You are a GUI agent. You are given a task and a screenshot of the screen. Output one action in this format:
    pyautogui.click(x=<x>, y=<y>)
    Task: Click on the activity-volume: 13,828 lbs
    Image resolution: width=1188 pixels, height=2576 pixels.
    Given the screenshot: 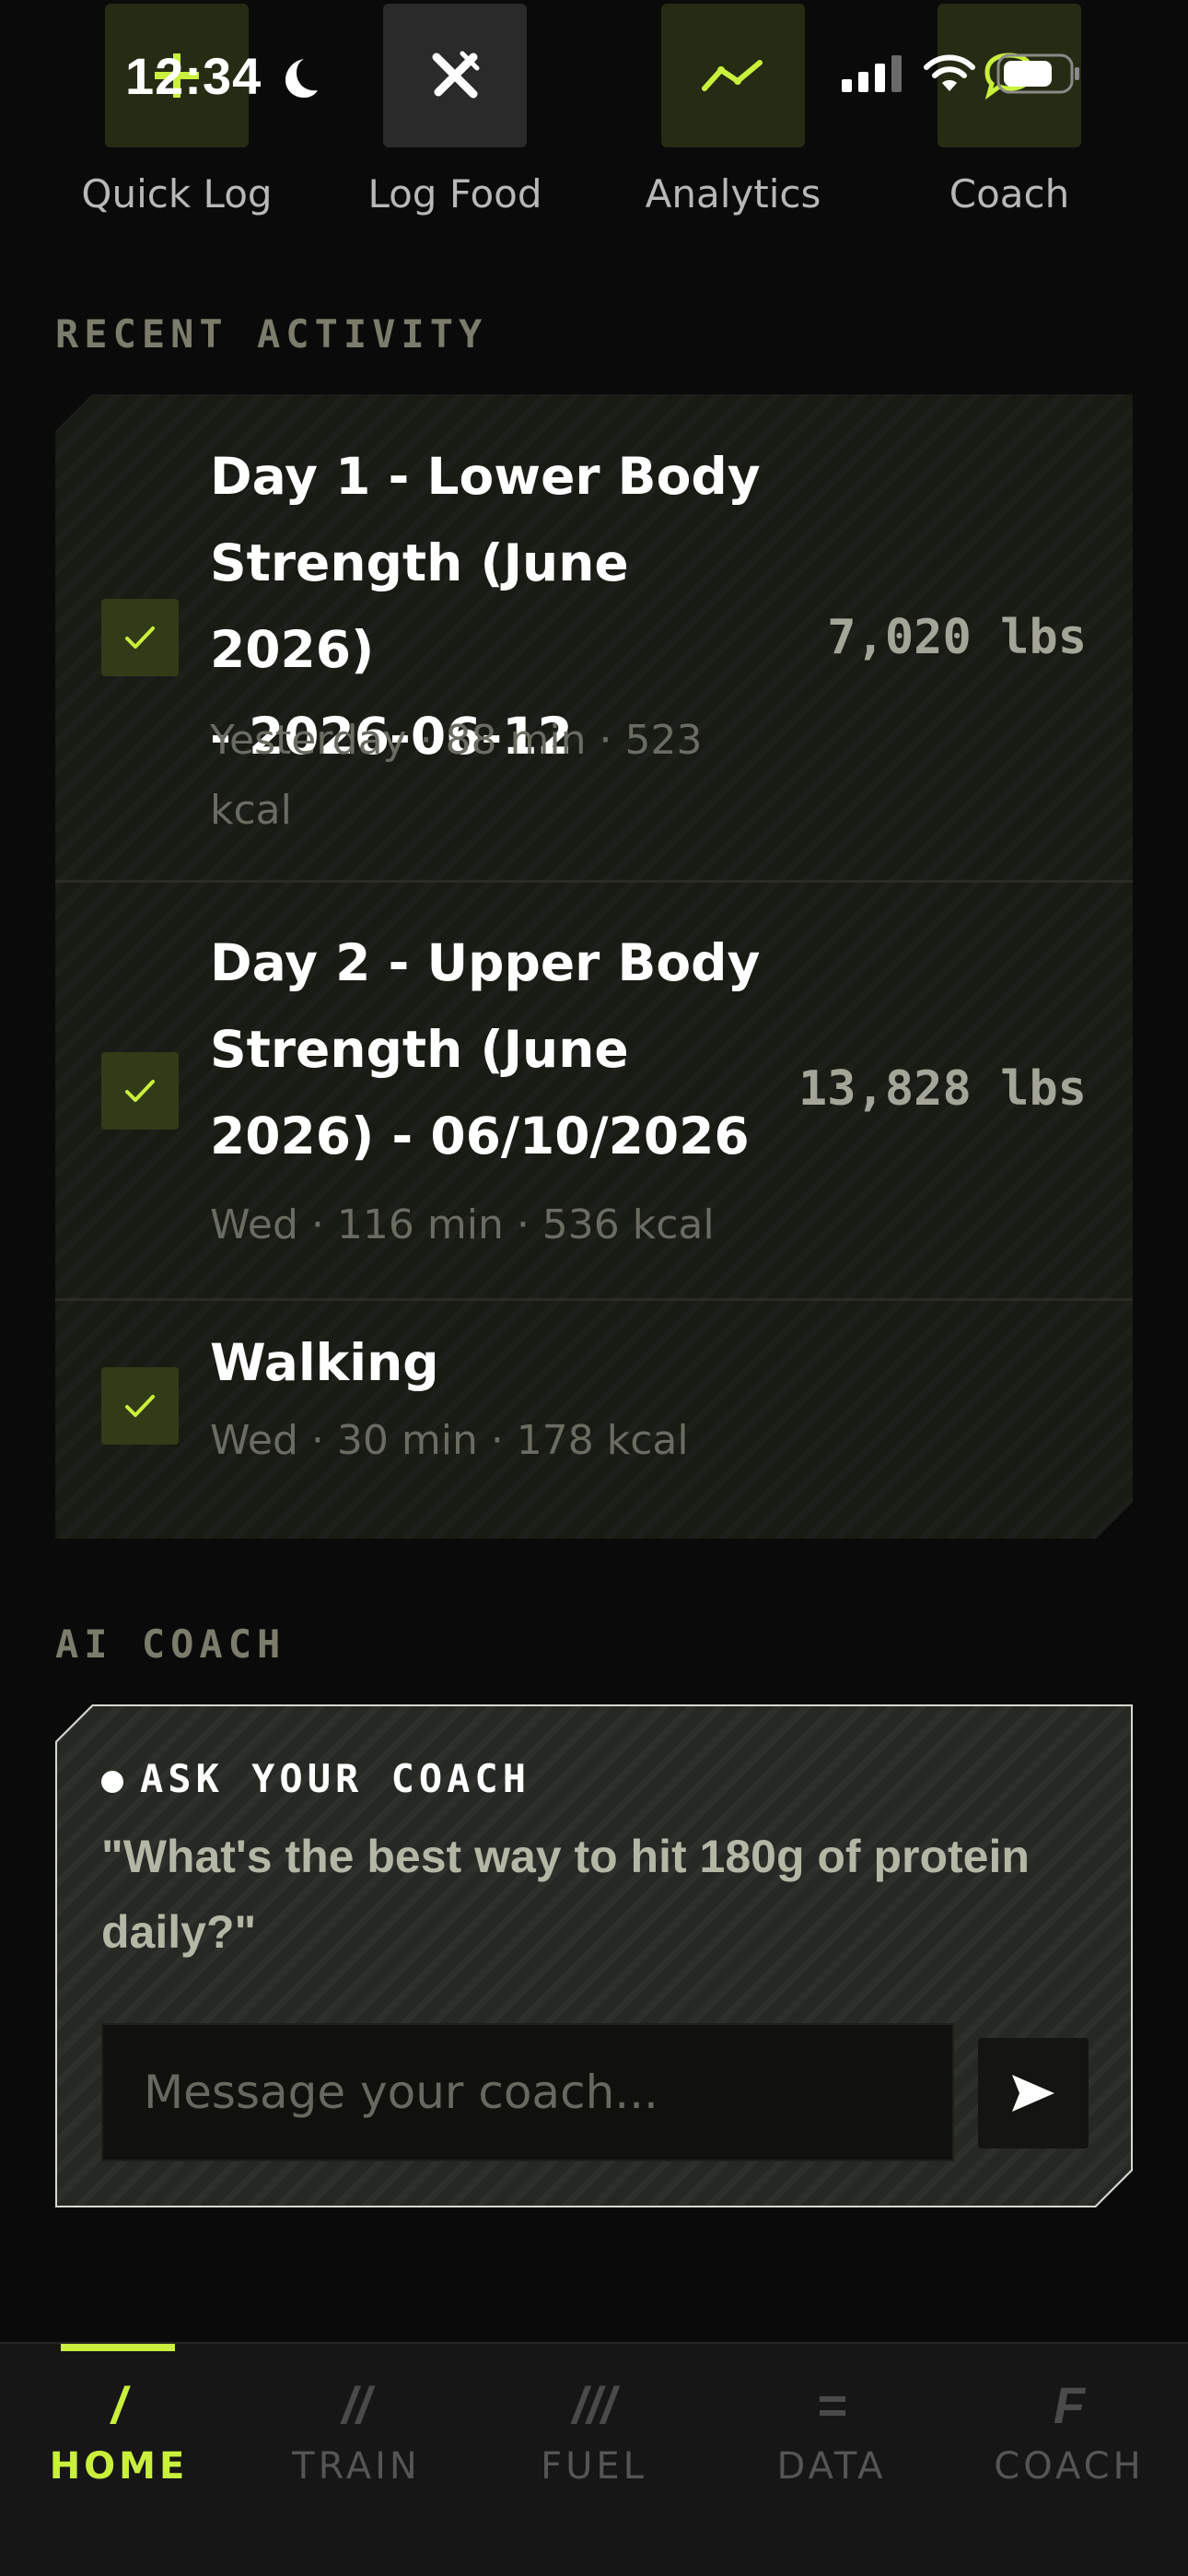 What is the action you would take?
    pyautogui.click(x=942, y=1089)
    